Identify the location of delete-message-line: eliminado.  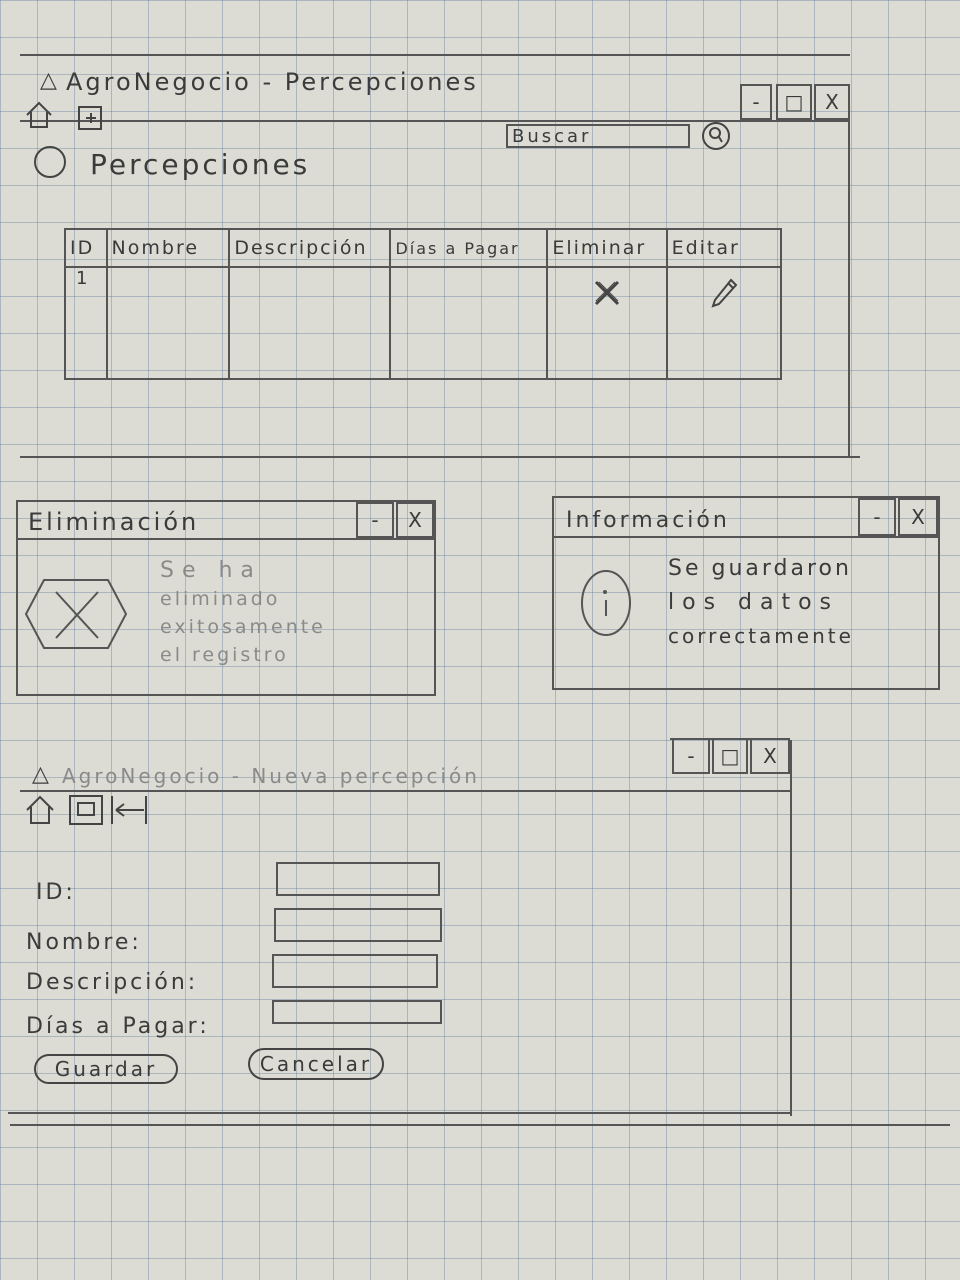
(220, 599).